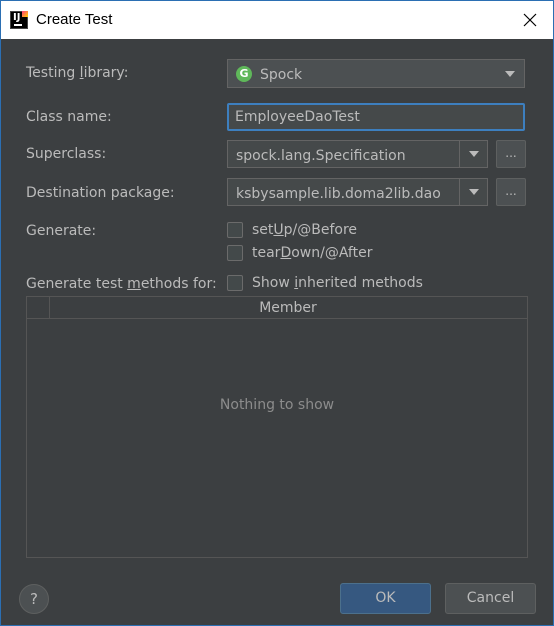  I want to click on show-inherited-row: Show inherited methods, so click(325, 283).